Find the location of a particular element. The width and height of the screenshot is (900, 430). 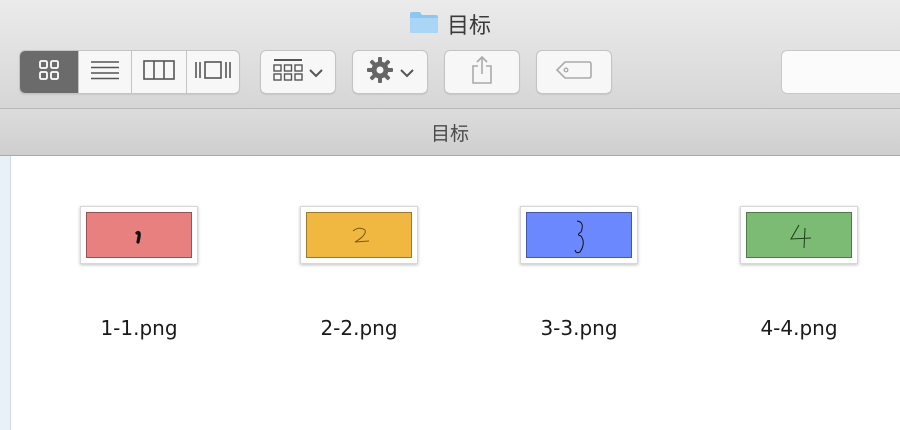

folder-icon is located at coordinates (424, 24).